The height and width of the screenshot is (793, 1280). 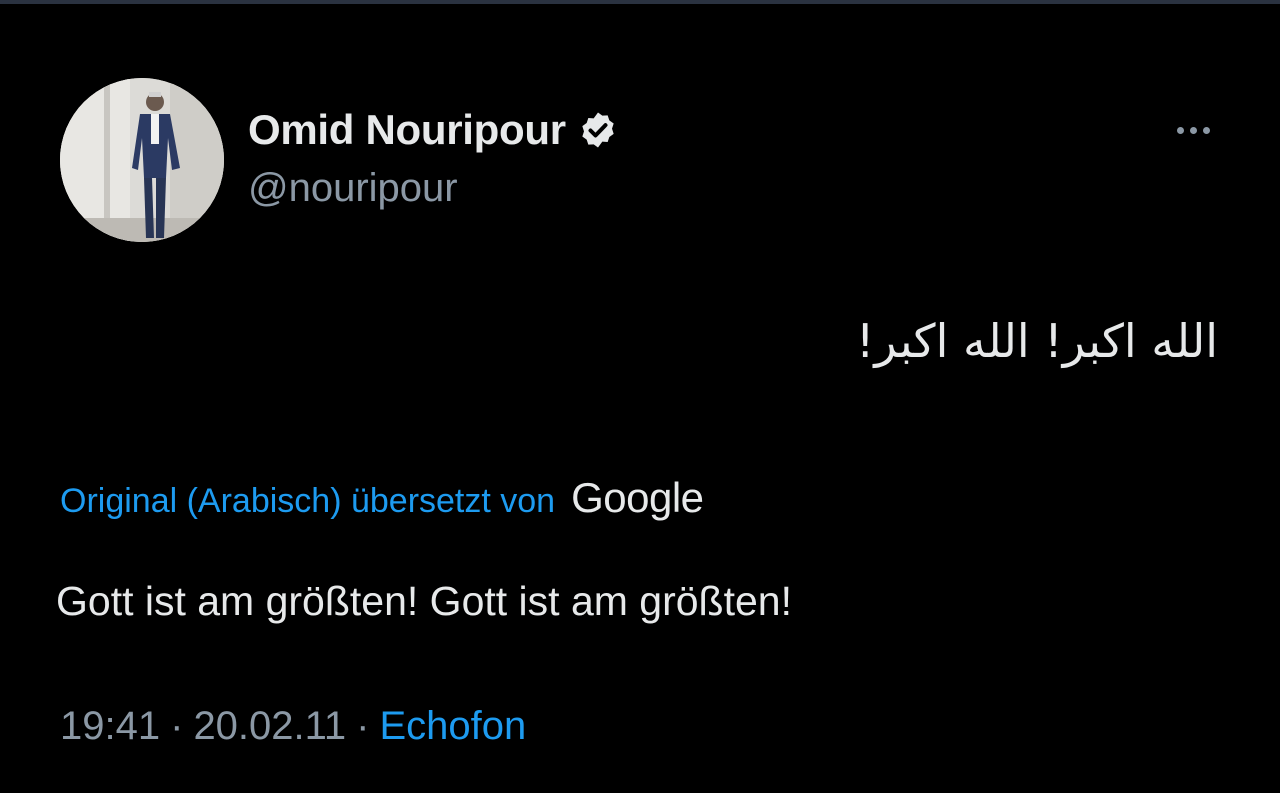 What do you see at coordinates (353, 188) in the screenshot?
I see `author-handle: @nouripour` at bounding box center [353, 188].